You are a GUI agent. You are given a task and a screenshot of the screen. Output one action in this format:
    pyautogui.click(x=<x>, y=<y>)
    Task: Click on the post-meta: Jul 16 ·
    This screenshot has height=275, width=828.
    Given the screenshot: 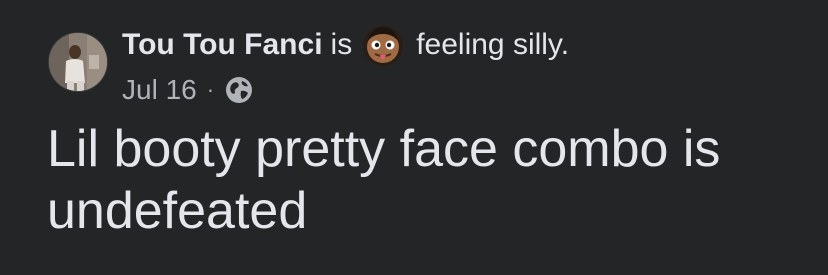 What is the action you would take?
    pyautogui.click(x=188, y=90)
    